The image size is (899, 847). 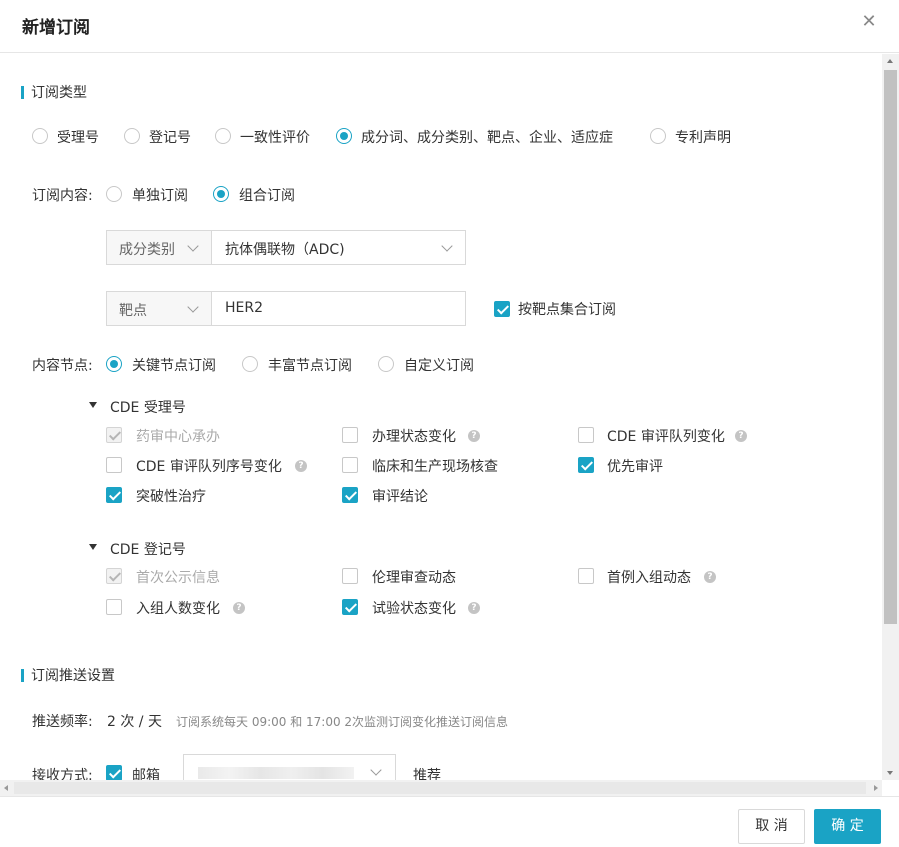 I want to click on radio-single-subscription, so click(x=114, y=194).